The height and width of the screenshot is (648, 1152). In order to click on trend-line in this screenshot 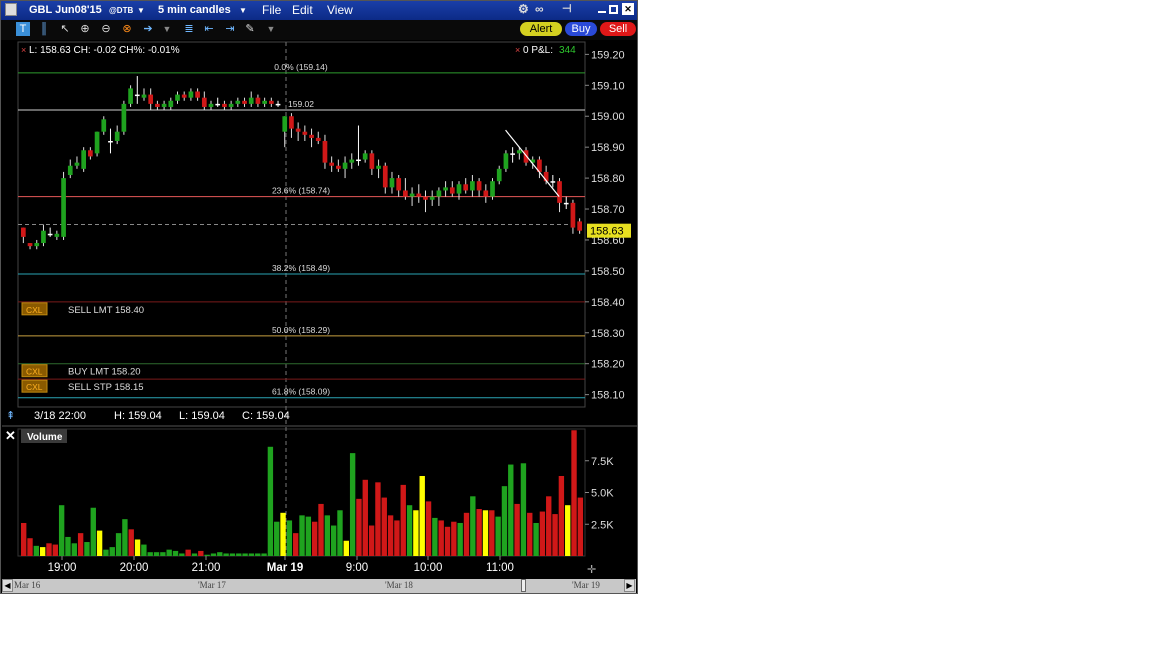, I will do `click(532, 163)`.